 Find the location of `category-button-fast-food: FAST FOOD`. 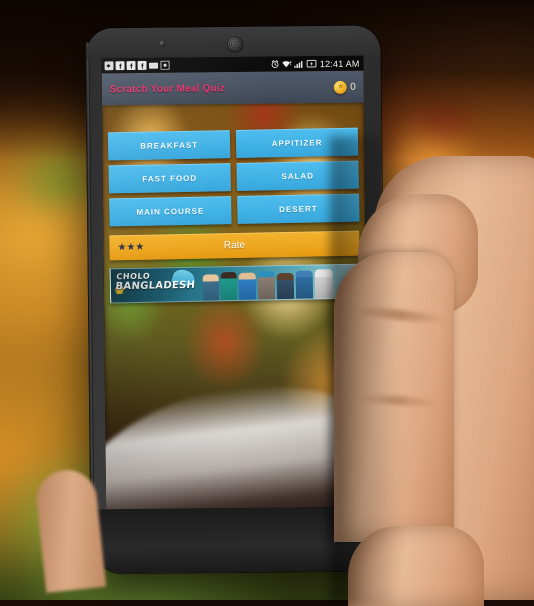

category-button-fast-food: FAST FOOD is located at coordinates (169, 178).